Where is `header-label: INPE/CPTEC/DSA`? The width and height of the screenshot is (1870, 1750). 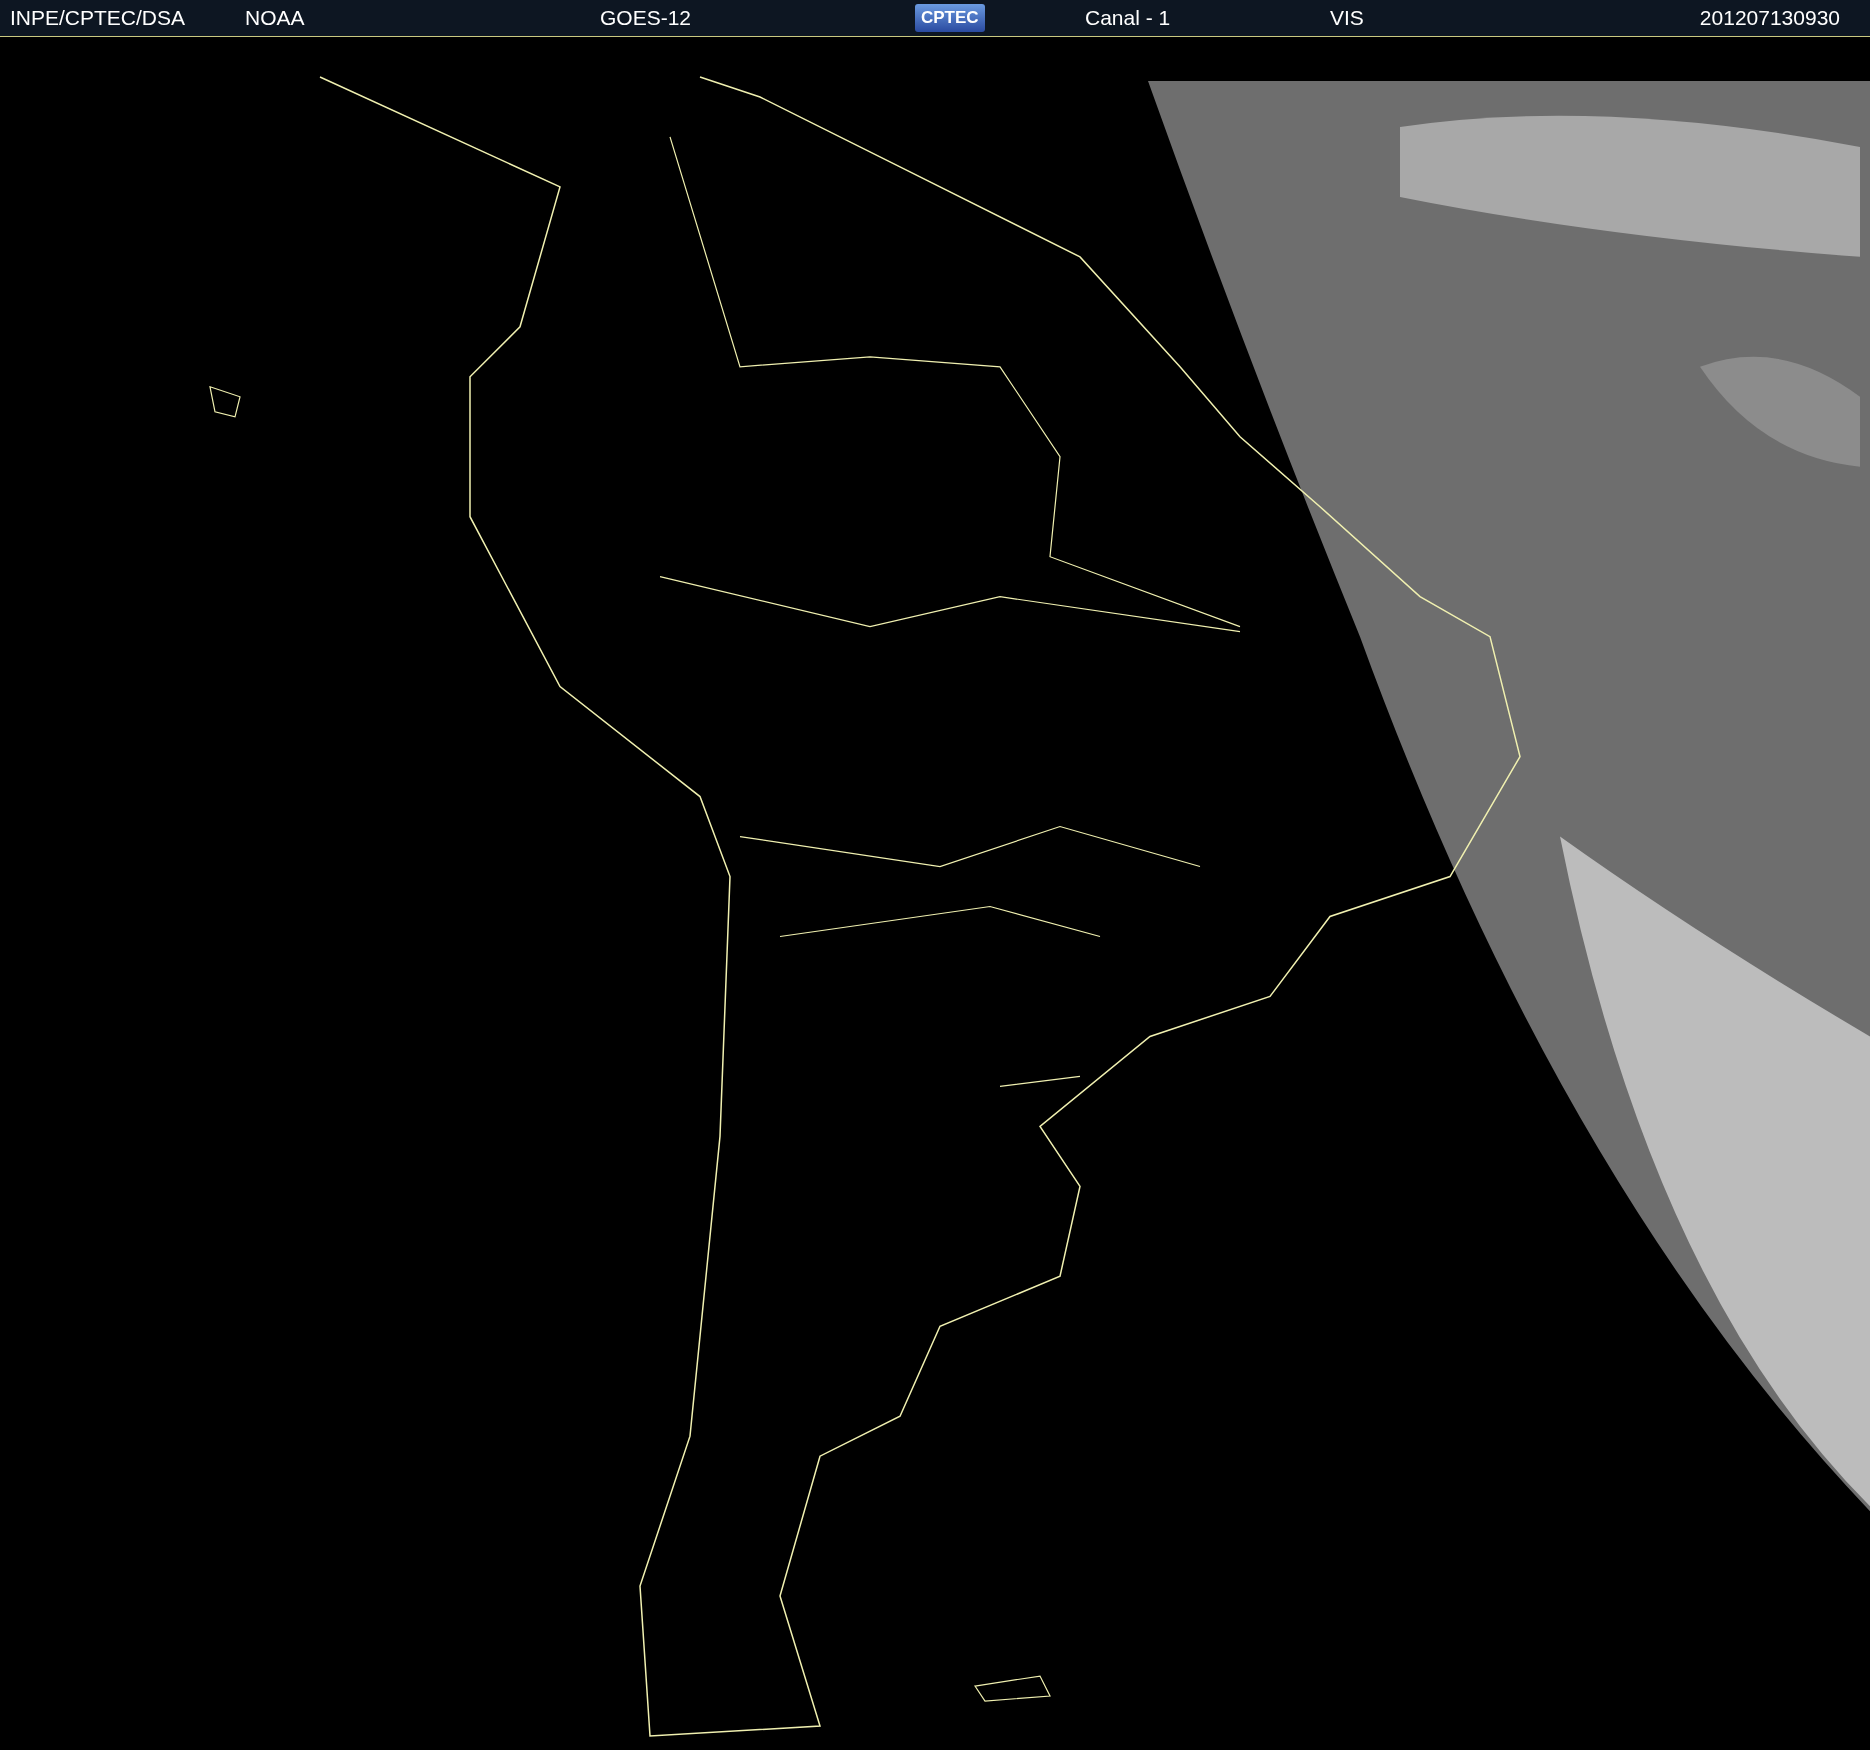 header-label: INPE/CPTEC/DSA is located at coordinates (98, 18).